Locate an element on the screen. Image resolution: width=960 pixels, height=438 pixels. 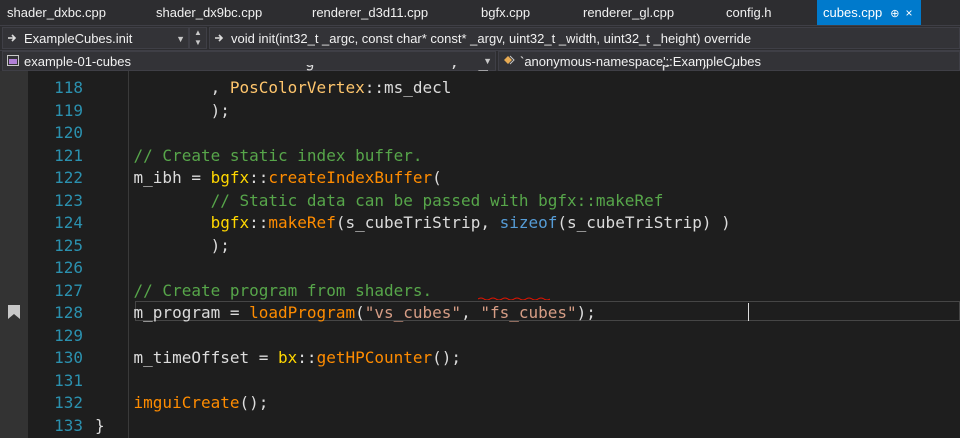
code-text: m_timeOffset = bx::getHPCounter(); is located at coordinates (278, 358).